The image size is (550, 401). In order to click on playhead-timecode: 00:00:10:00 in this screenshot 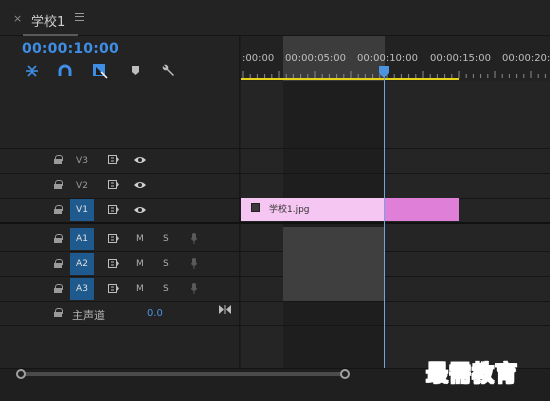, I will do `click(70, 49)`.